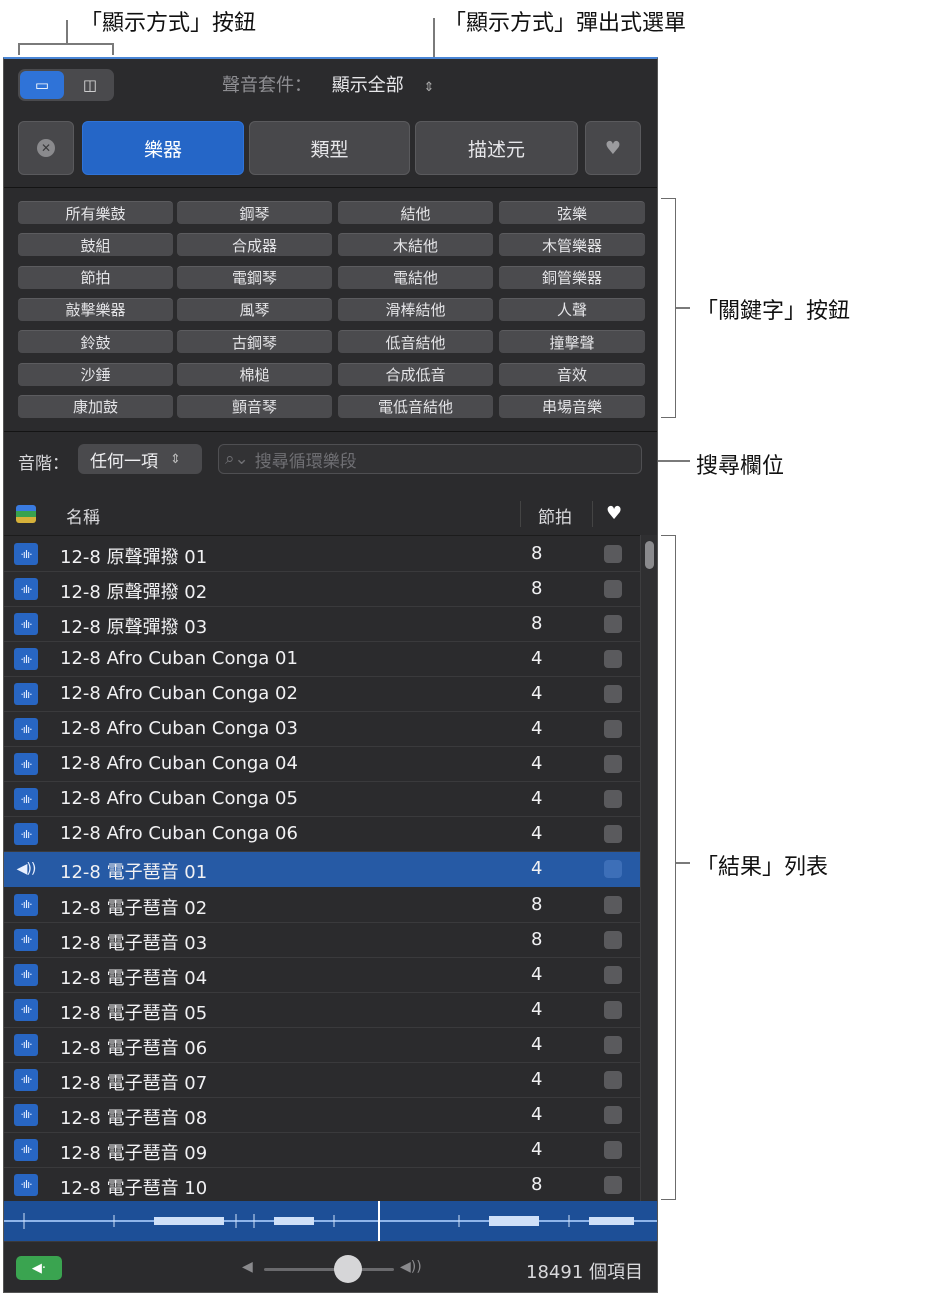  What do you see at coordinates (329, 1269) in the screenshot?
I see `volume-slider` at bounding box center [329, 1269].